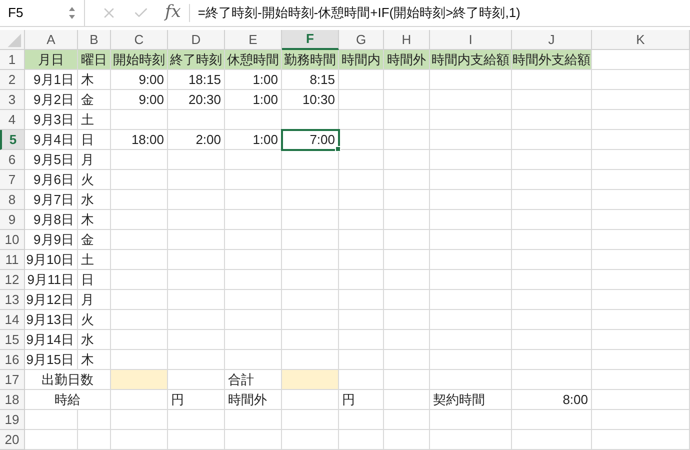 This screenshot has width=690, height=450. I want to click on header-cell: 月日, so click(51, 60).